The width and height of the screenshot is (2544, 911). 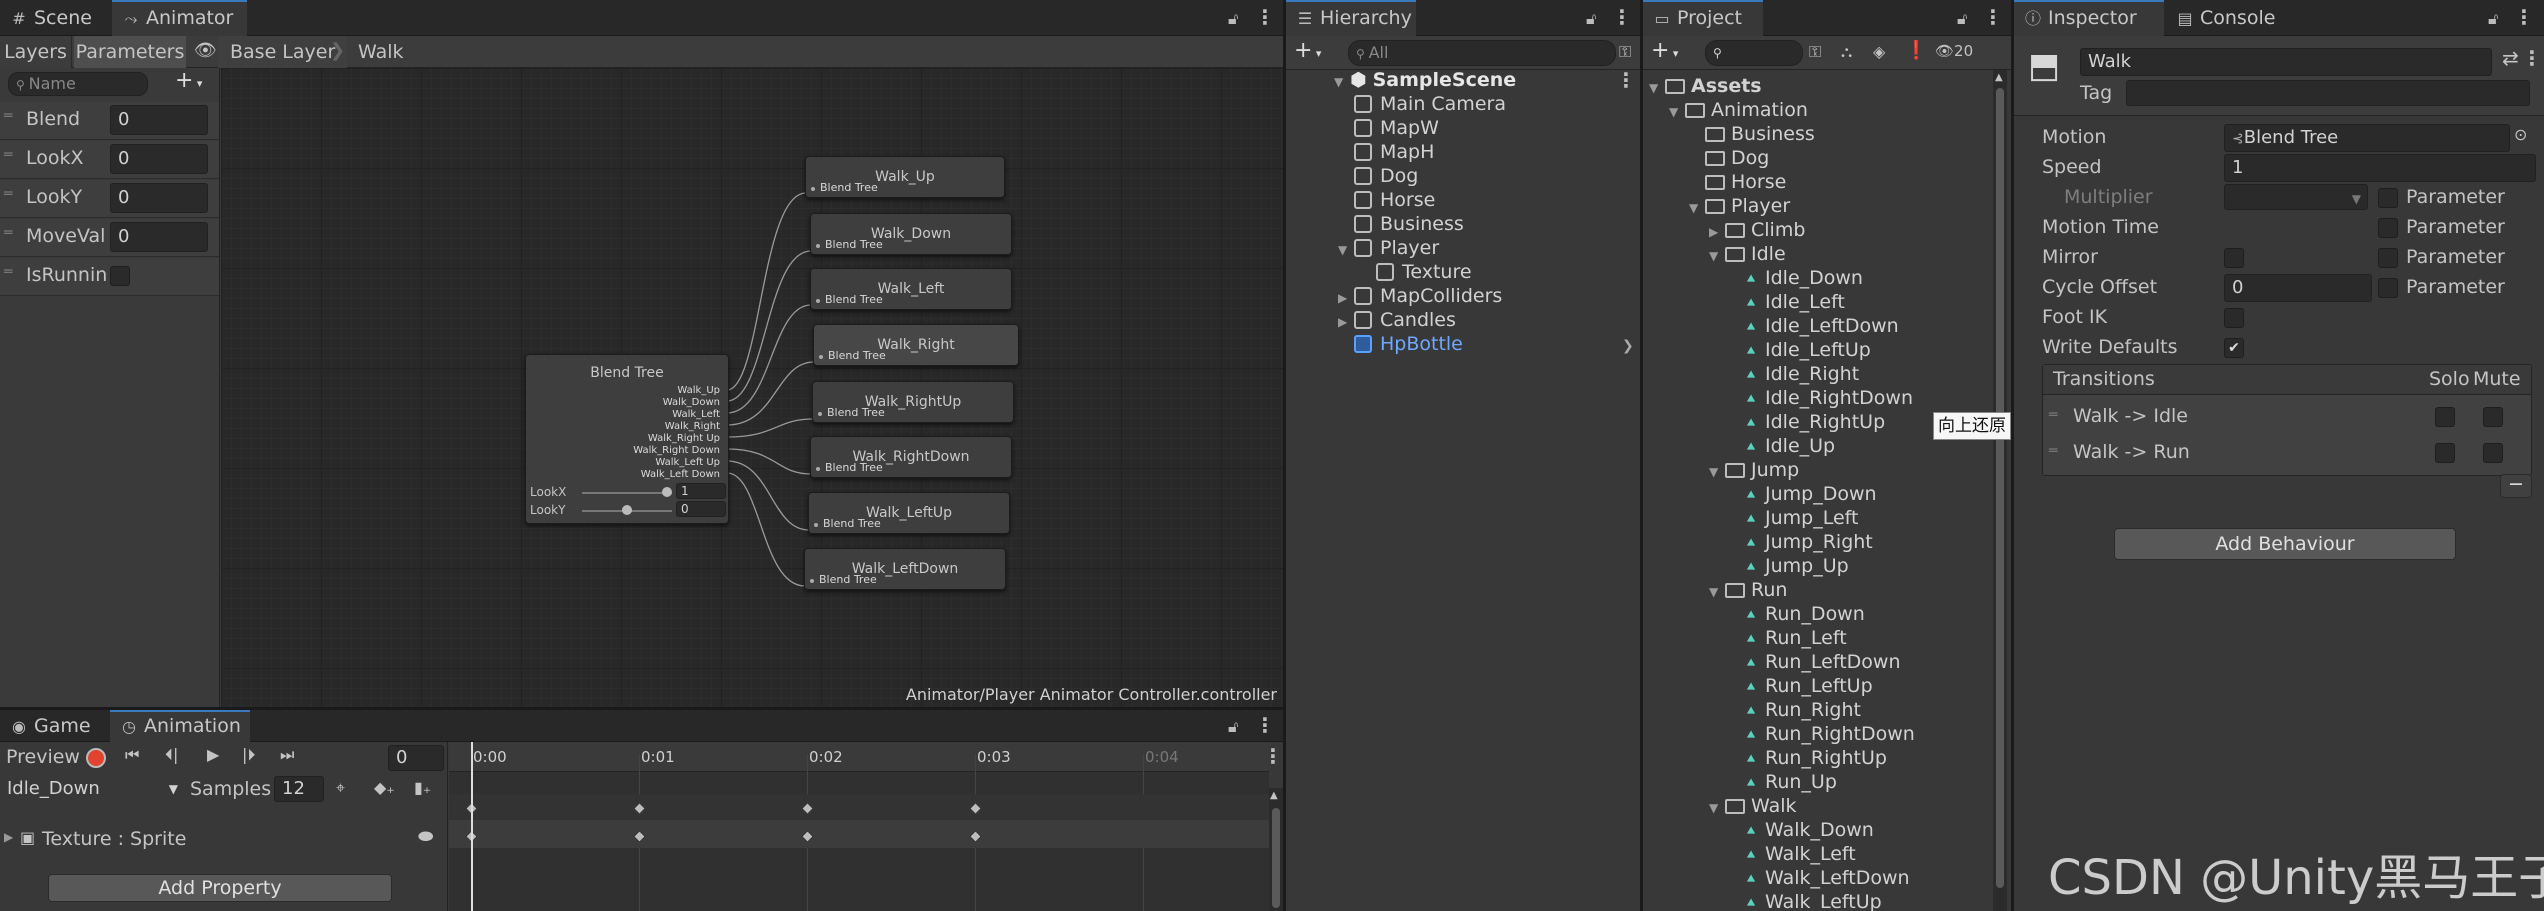 What do you see at coordinates (1801, 686) in the screenshot?
I see `project-item: ⯅ Run_LeftUp` at bounding box center [1801, 686].